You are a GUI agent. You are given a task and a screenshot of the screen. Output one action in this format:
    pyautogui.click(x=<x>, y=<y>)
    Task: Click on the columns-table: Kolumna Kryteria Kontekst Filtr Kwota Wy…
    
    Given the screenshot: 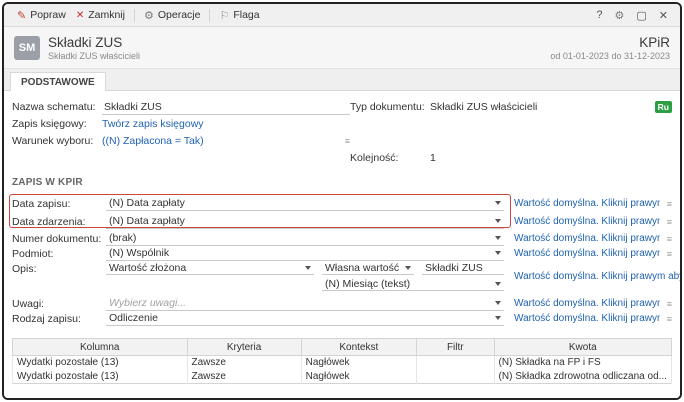 What is the action you would take?
    pyautogui.click(x=342, y=361)
    